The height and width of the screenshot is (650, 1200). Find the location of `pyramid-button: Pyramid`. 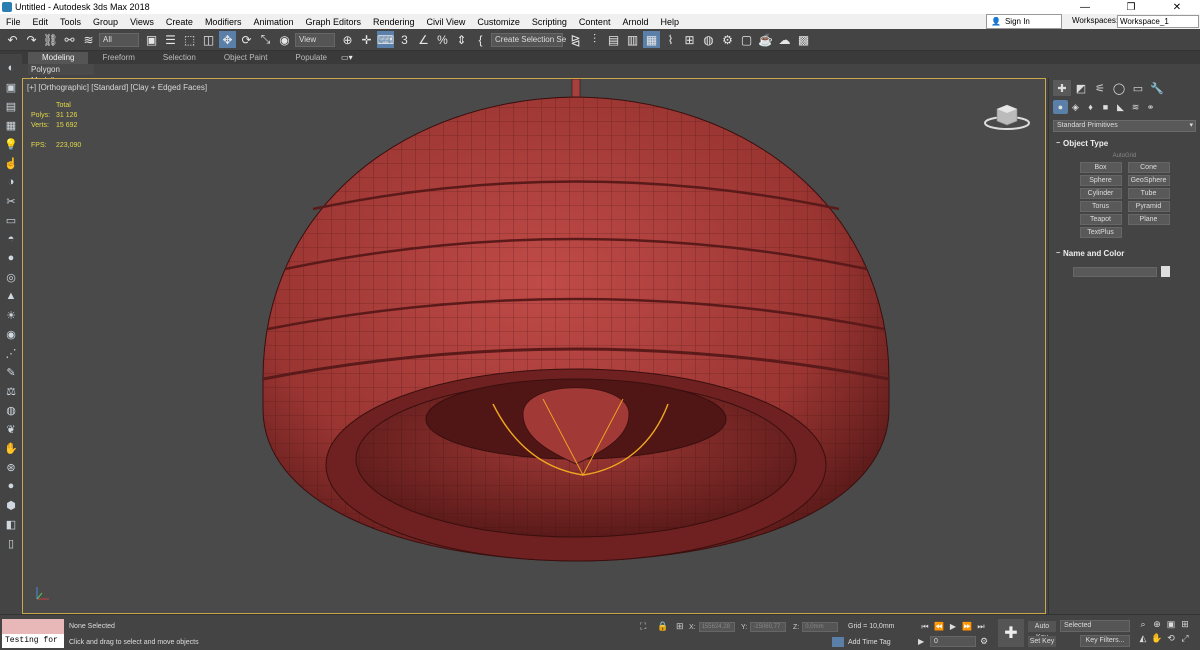

pyramid-button: Pyramid is located at coordinates (1148, 206).